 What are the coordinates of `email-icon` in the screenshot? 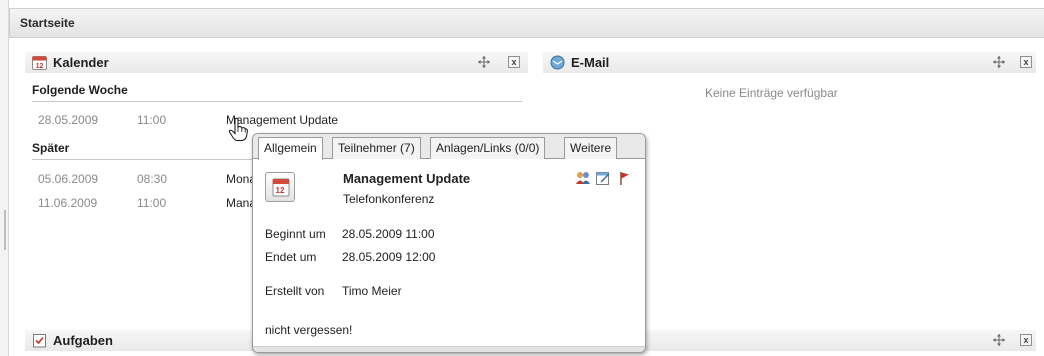 It's located at (557, 62).